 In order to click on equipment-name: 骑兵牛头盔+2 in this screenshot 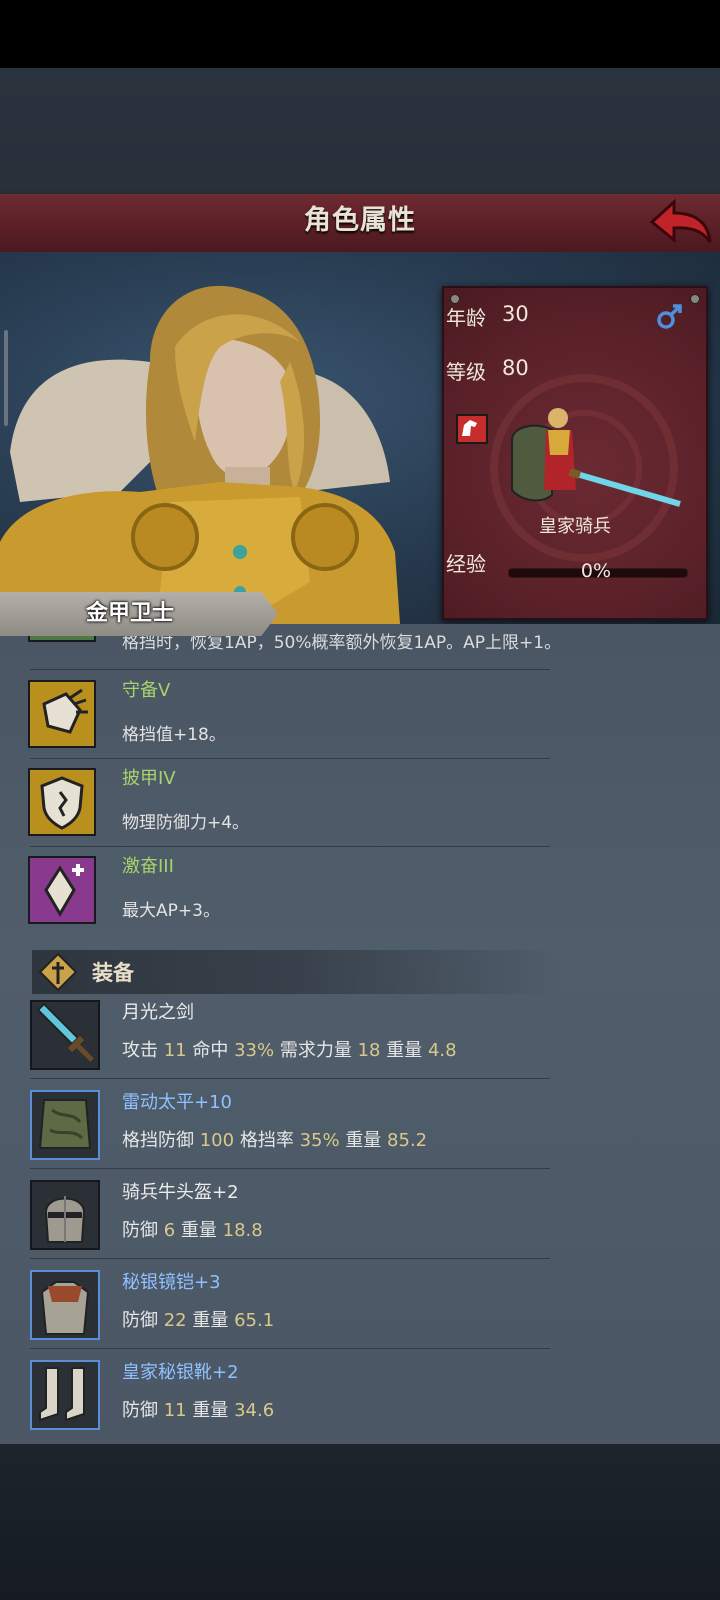, I will do `click(180, 1191)`.